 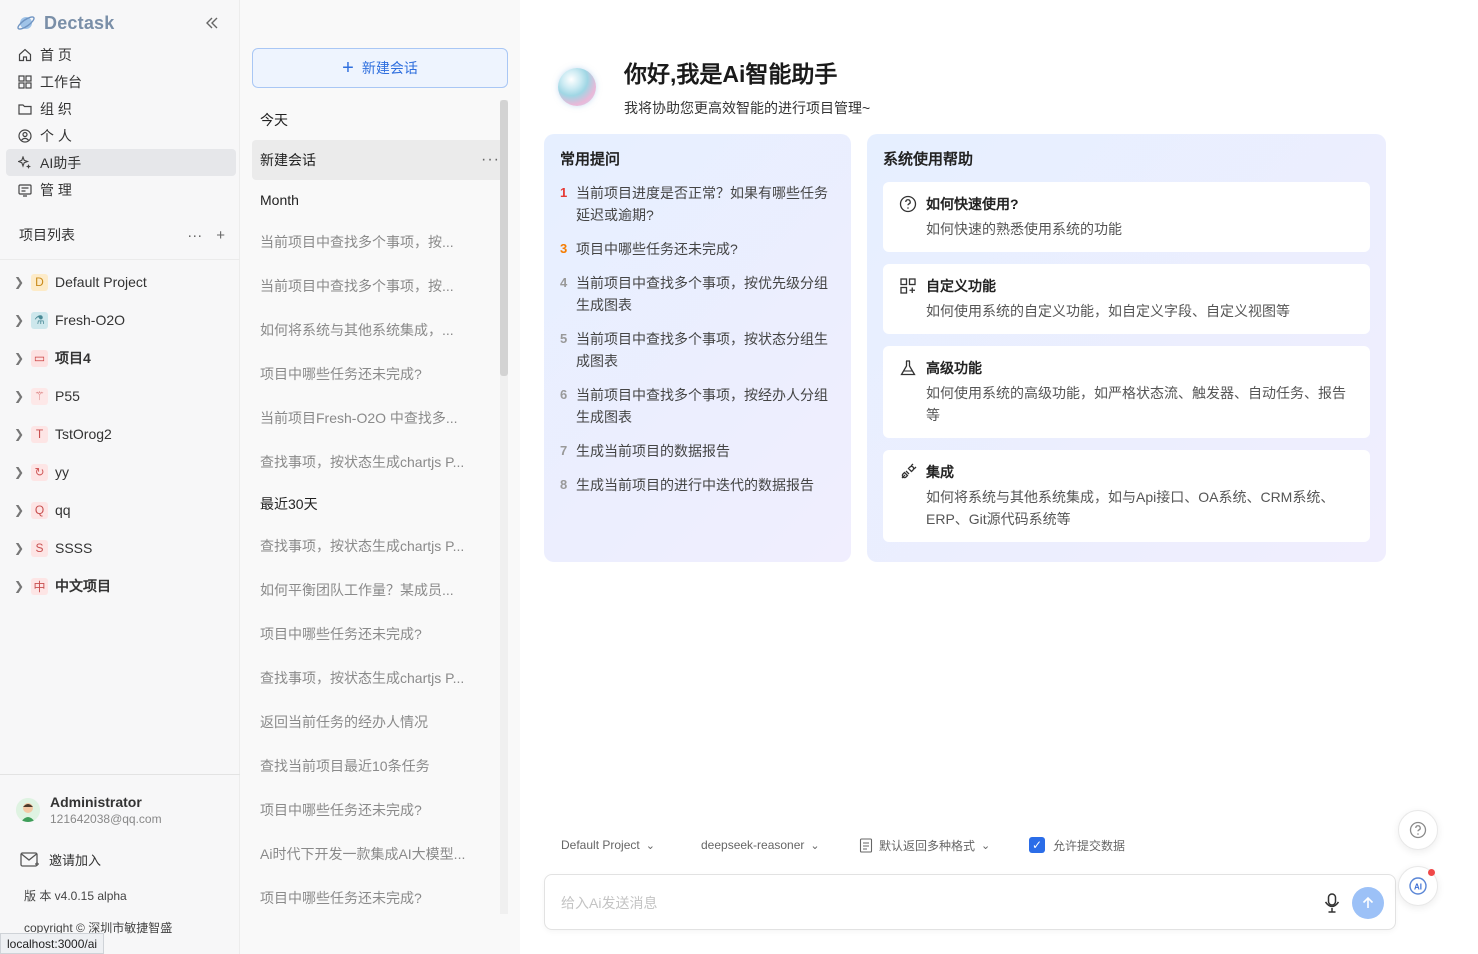 I want to click on conversation-item: 查找当前项目最近10条任务, so click(x=380, y=766).